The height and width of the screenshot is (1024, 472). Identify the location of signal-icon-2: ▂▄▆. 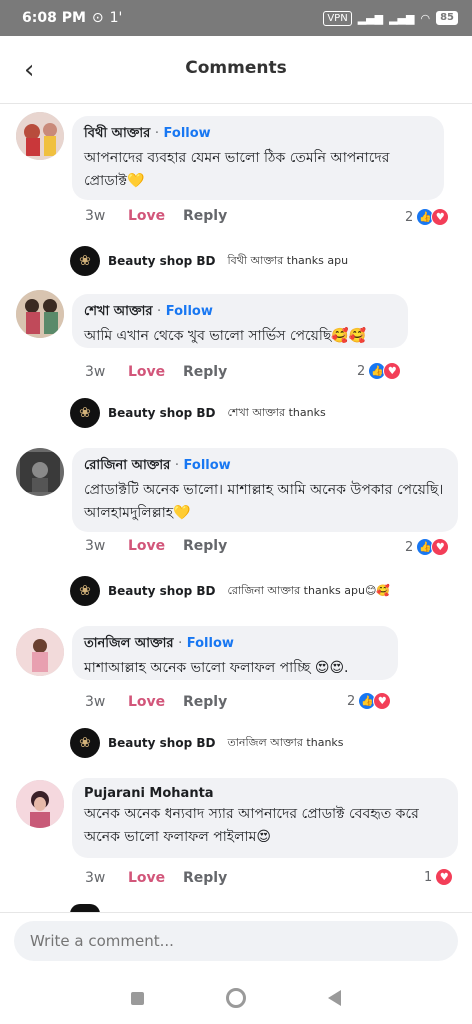
(402, 18).